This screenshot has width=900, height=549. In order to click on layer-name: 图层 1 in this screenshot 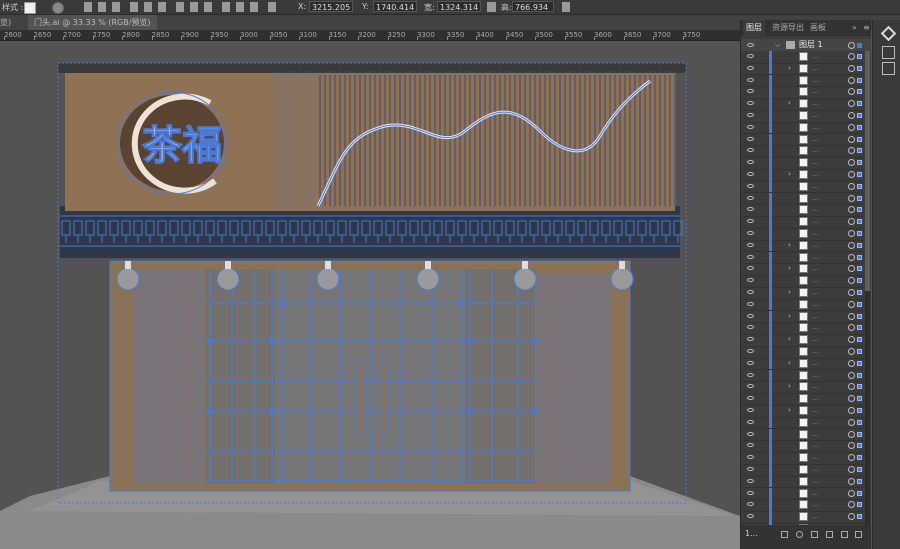, I will do `click(811, 45)`.